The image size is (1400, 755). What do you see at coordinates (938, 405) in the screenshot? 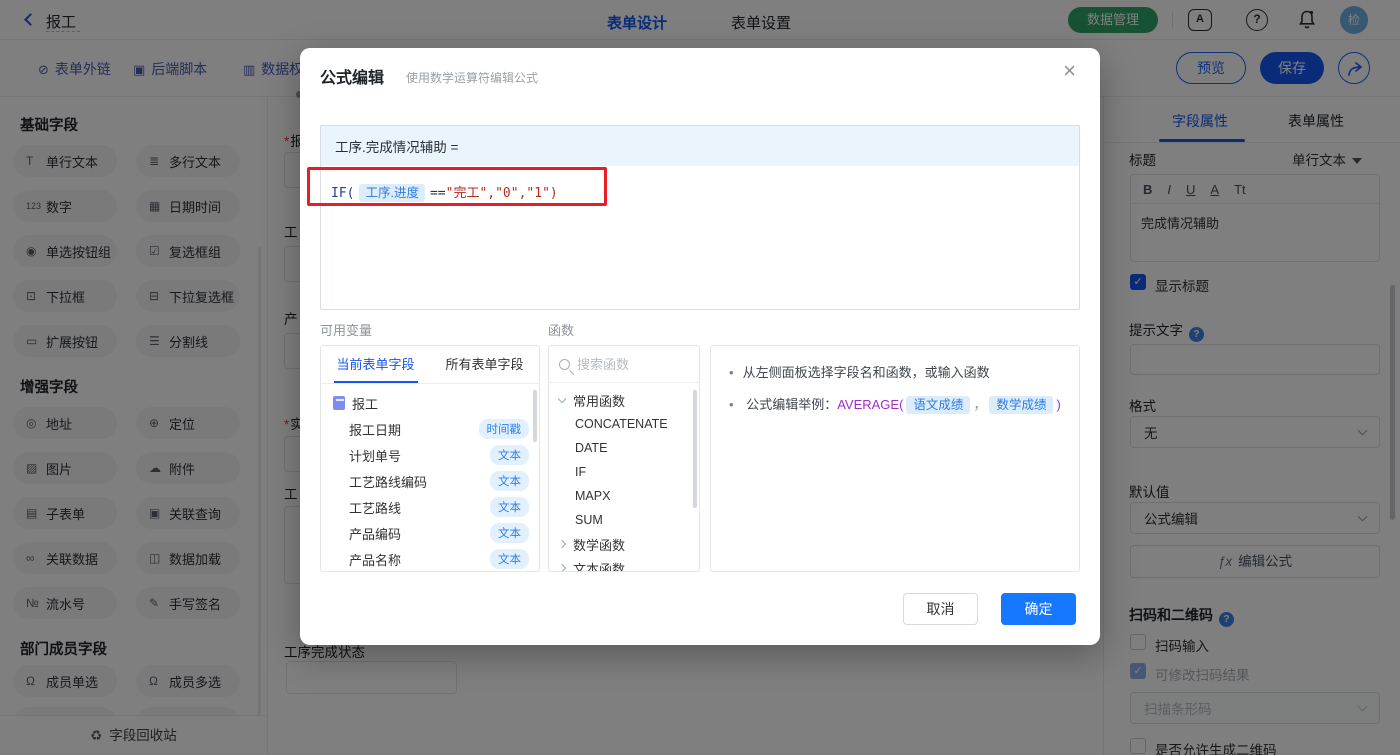
I see `example-chip: 语文成绩` at bounding box center [938, 405].